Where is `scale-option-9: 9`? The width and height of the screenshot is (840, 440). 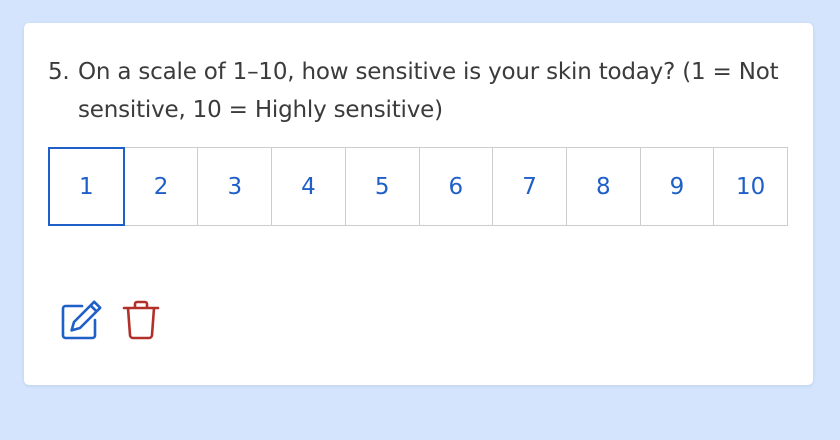 scale-option-9: 9 is located at coordinates (677, 186).